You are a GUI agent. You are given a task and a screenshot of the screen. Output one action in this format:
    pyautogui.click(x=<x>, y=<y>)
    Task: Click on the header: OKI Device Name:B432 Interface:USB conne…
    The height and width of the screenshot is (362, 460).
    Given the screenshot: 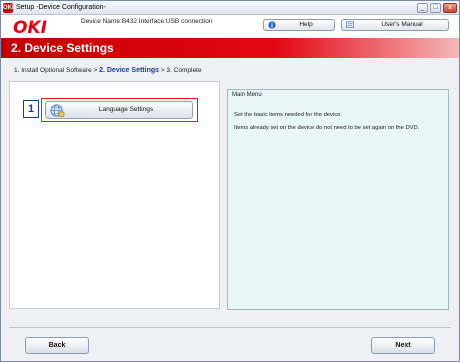 What is the action you would take?
    pyautogui.click(x=230, y=26)
    